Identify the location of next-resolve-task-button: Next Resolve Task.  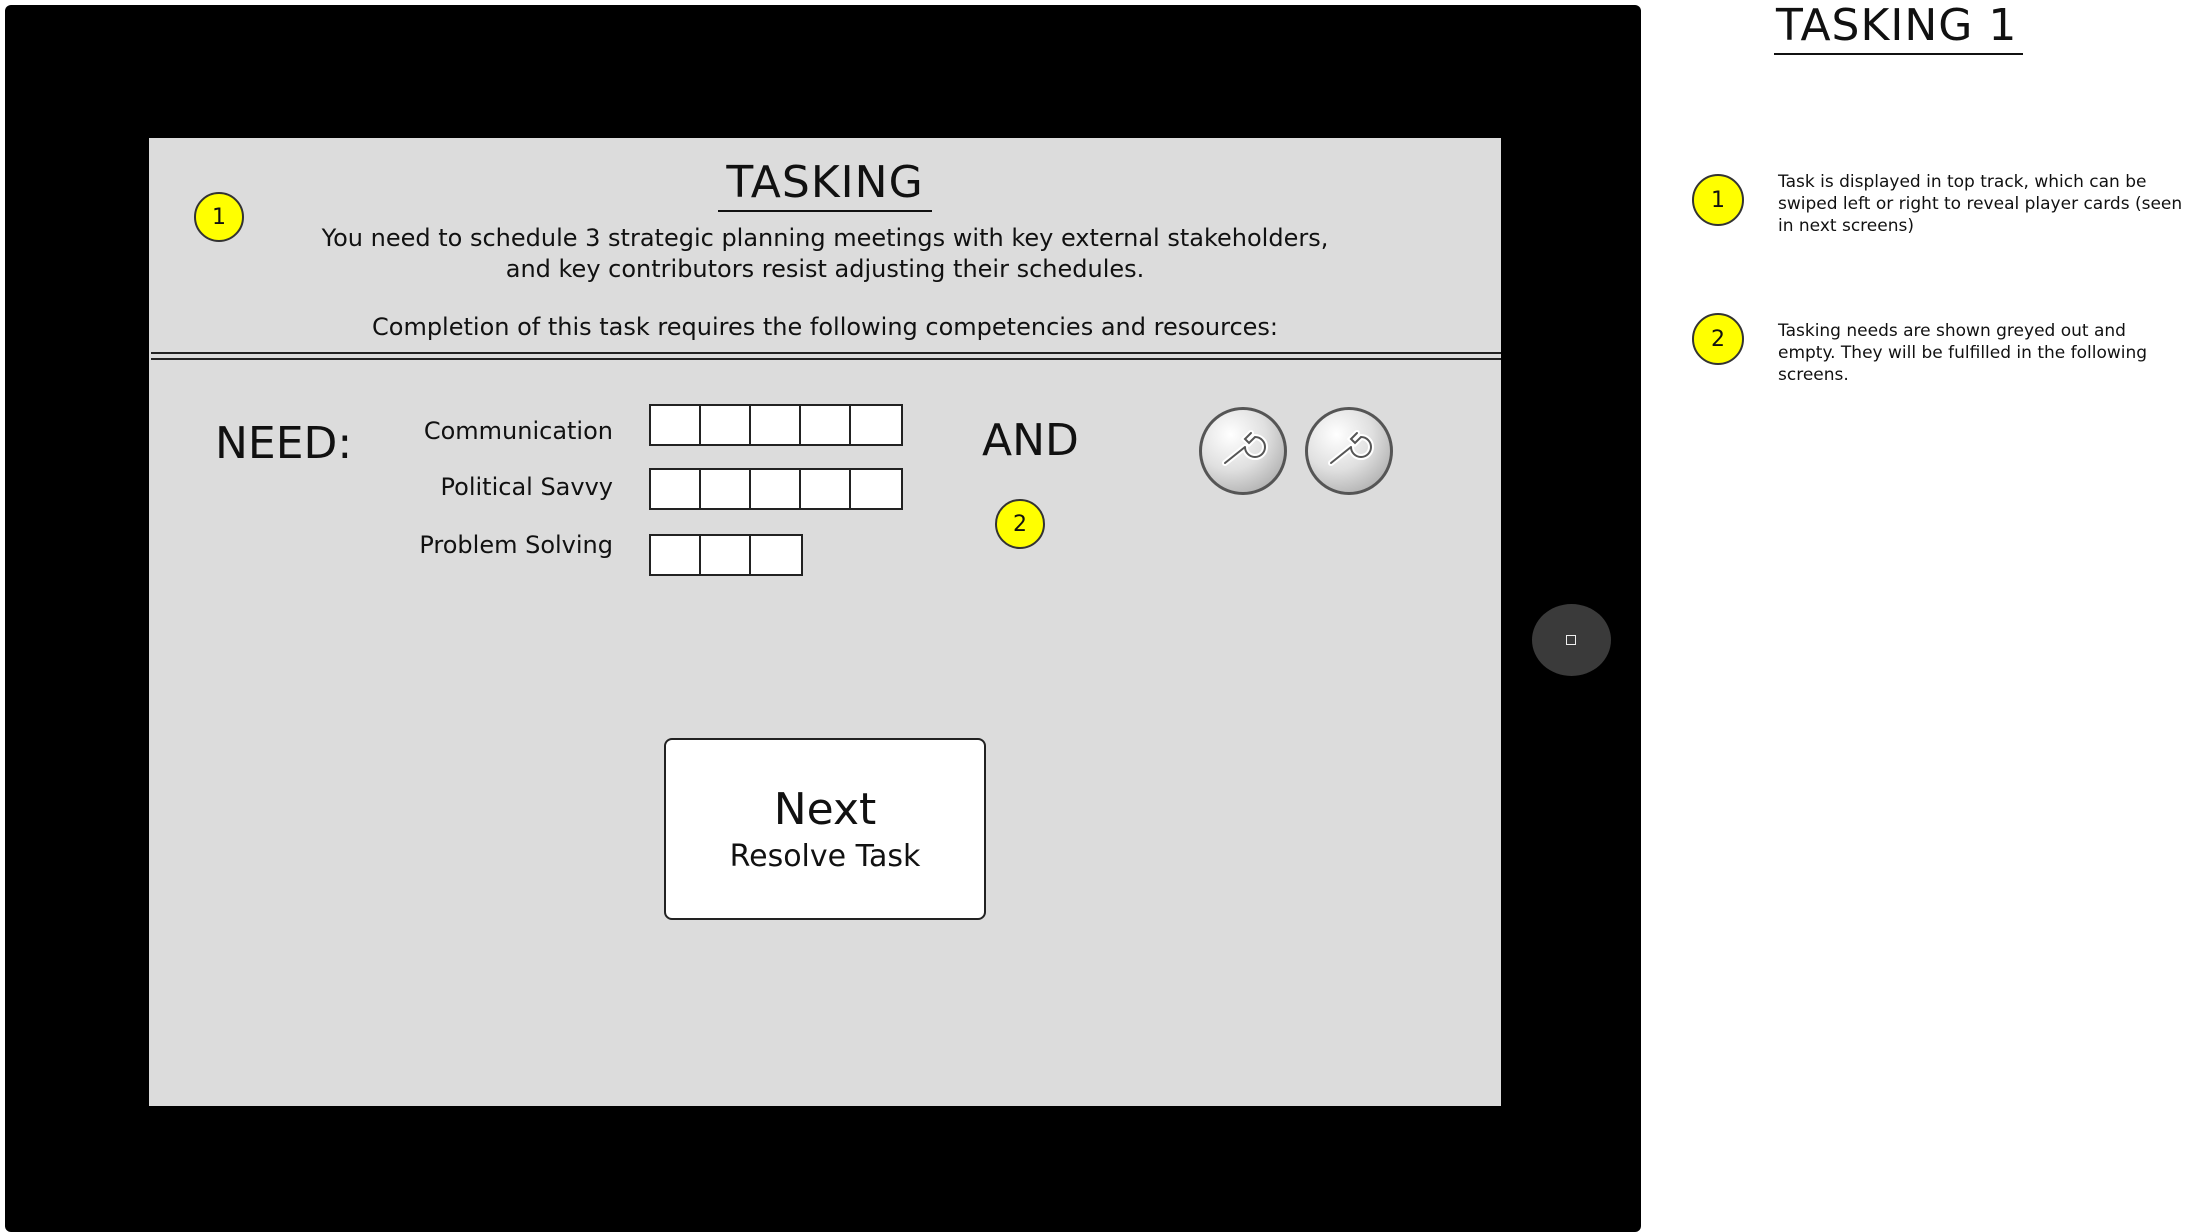
(825, 829).